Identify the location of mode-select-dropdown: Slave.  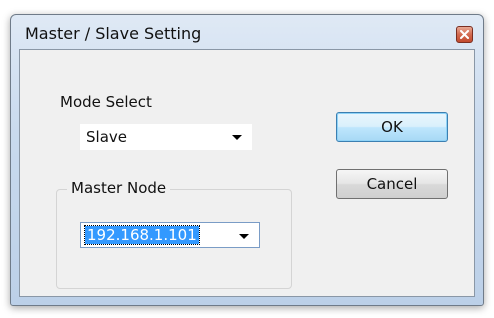
(166, 137).